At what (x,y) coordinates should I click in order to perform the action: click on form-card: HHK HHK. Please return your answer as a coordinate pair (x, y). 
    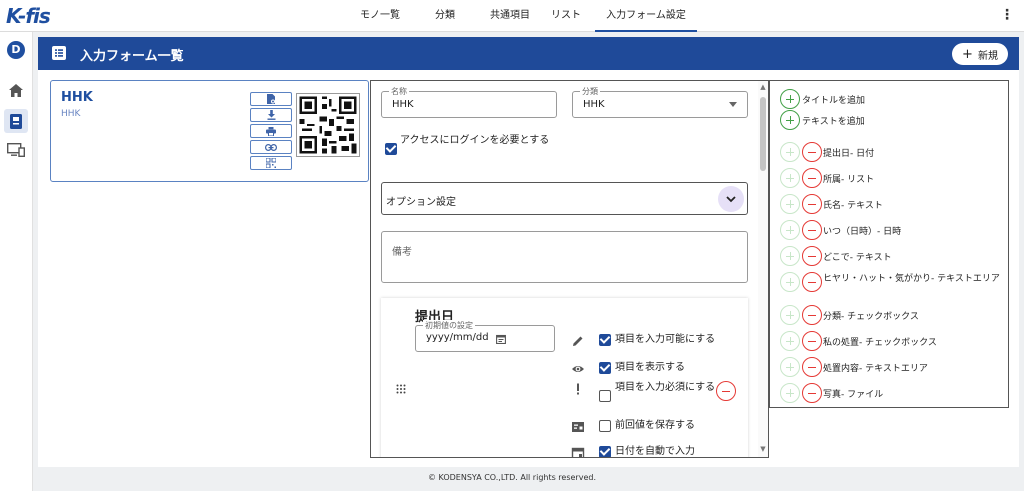
    Looking at the image, I should click on (209, 131).